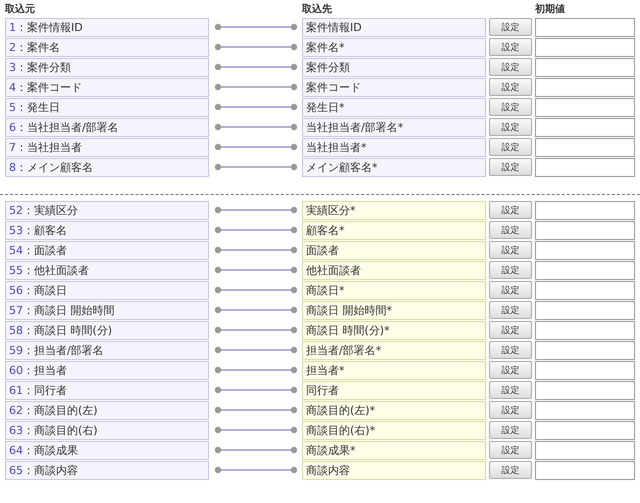 The image size is (640, 503). I want to click on target-field: 当社担当者/部署名*, so click(394, 127).